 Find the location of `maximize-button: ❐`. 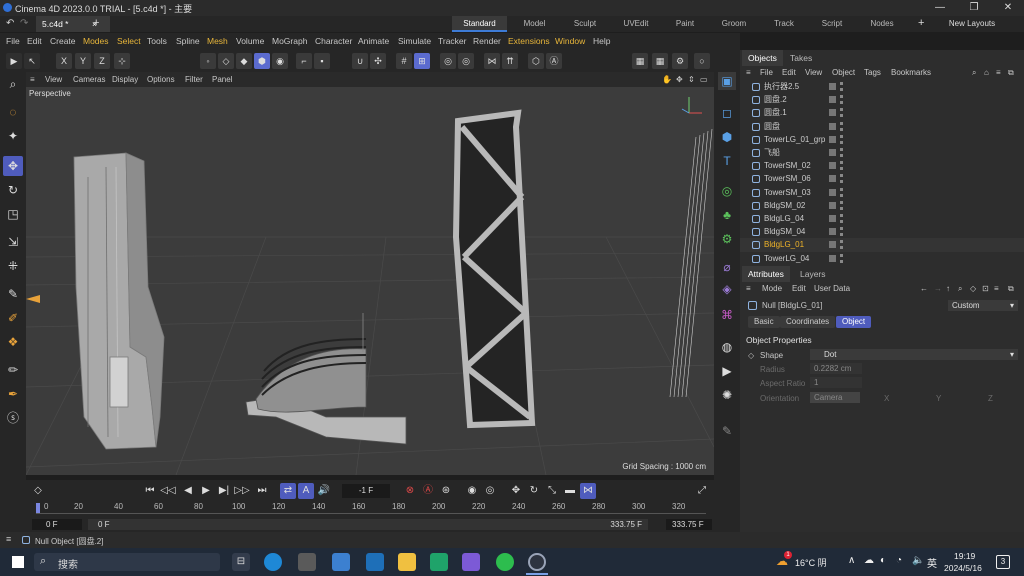

maximize-button: ❐ is located at coordinates (974, 7).